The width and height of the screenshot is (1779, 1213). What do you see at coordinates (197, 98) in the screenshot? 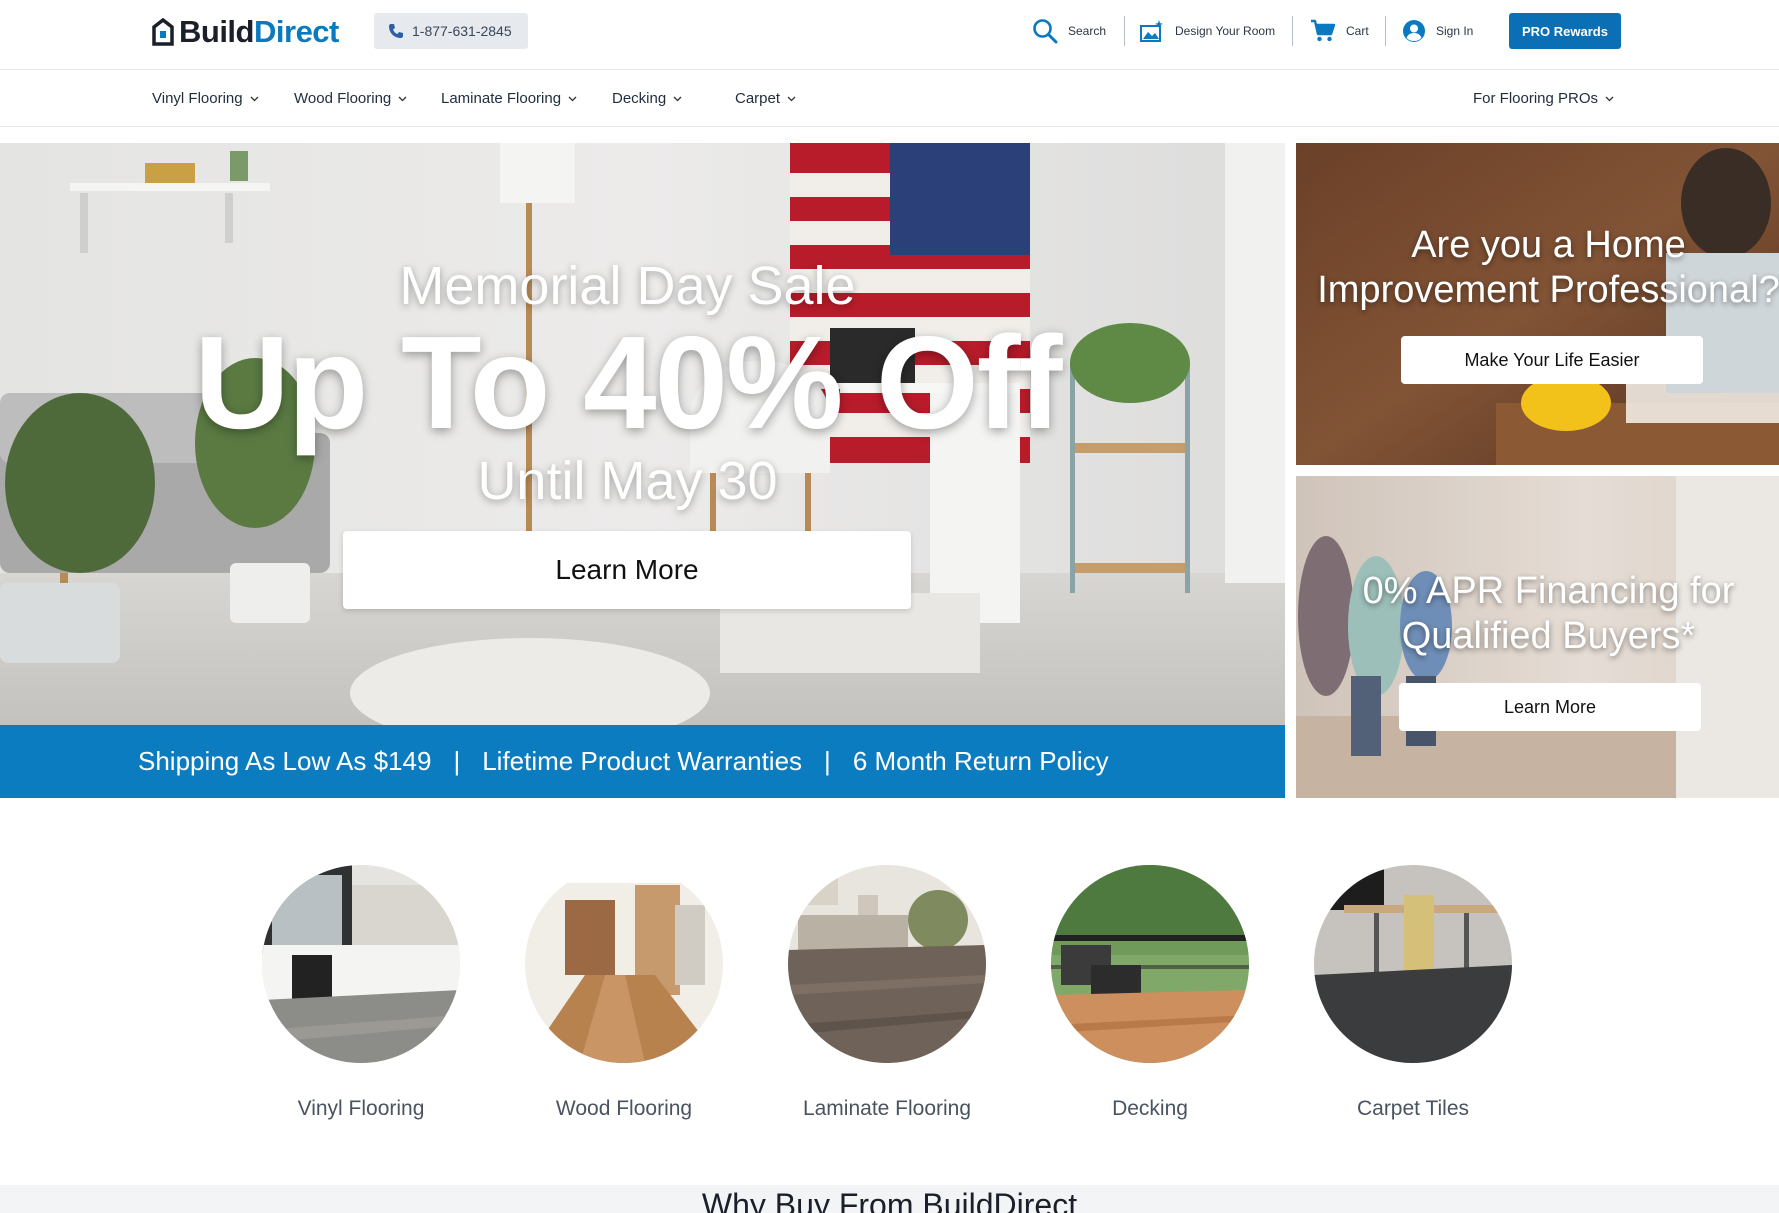
I see `nav-item-label: Vinyl Flooring` at bounding box center [197, 98].